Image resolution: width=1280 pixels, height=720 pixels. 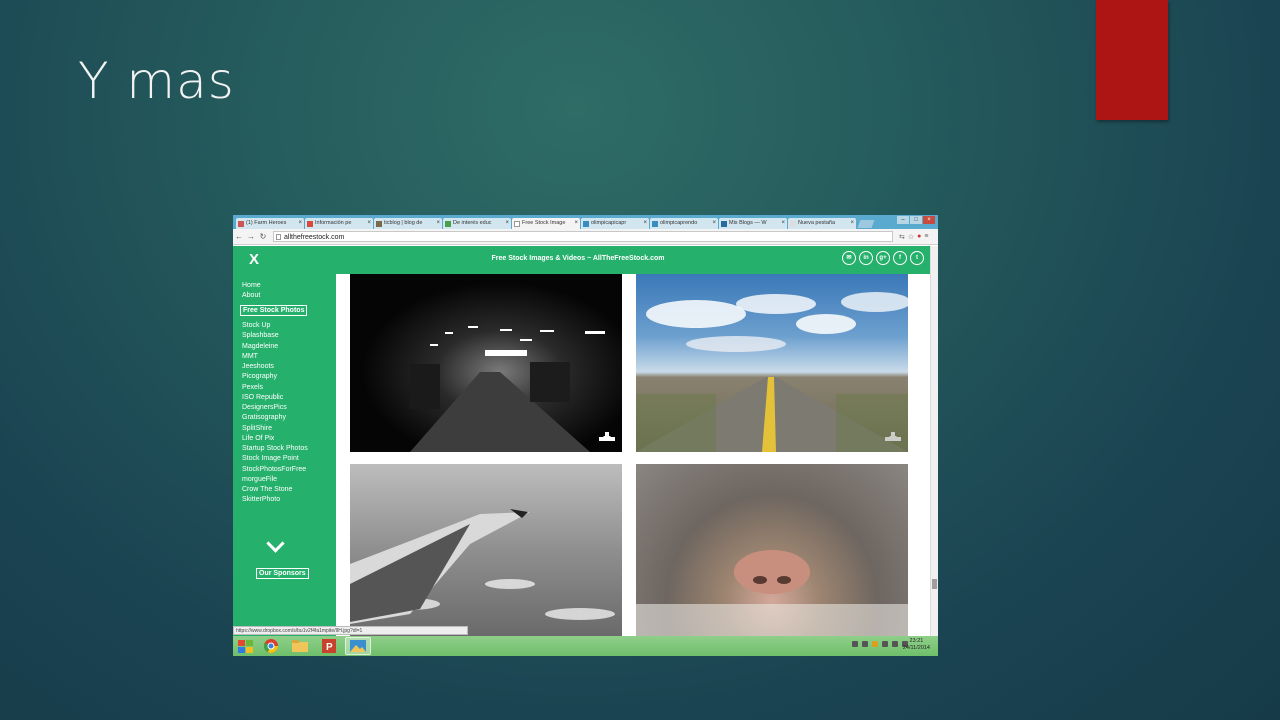 I want to click on facebook-icon: f, so click(x=900, y=258).